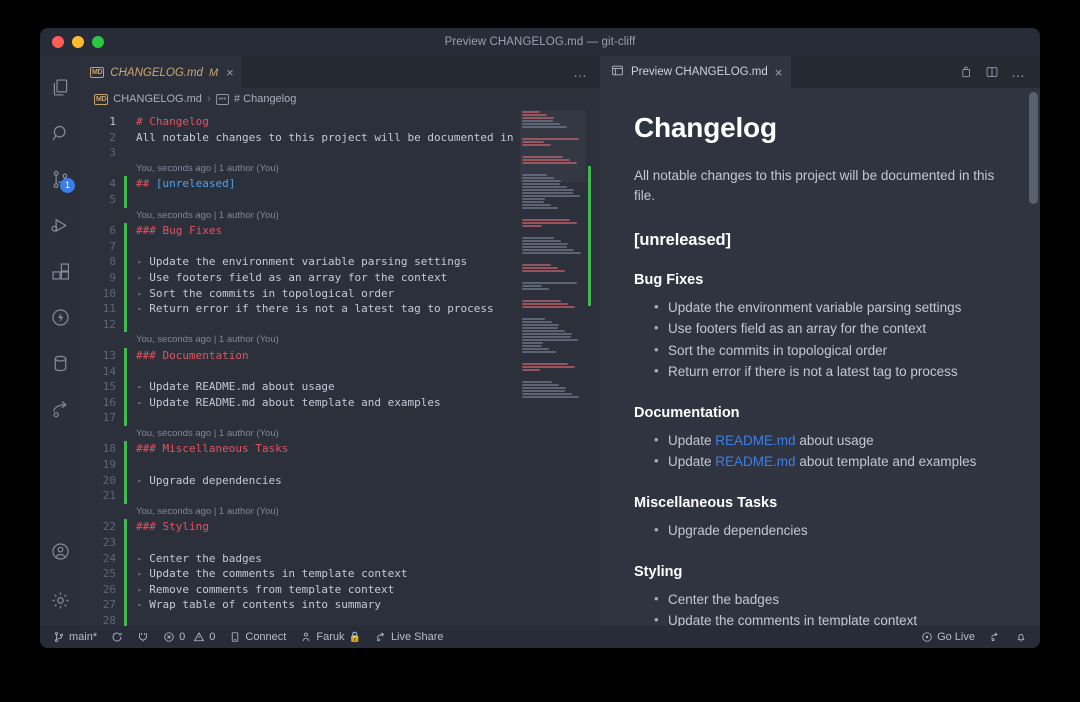 Image resolution: width=1080 pixels, height=702 pixels. What do you see at coordinates (669, 279) in the screenshot?
I see `preview-section-heading: Bug Fixes` at bounding box center [669, 279].